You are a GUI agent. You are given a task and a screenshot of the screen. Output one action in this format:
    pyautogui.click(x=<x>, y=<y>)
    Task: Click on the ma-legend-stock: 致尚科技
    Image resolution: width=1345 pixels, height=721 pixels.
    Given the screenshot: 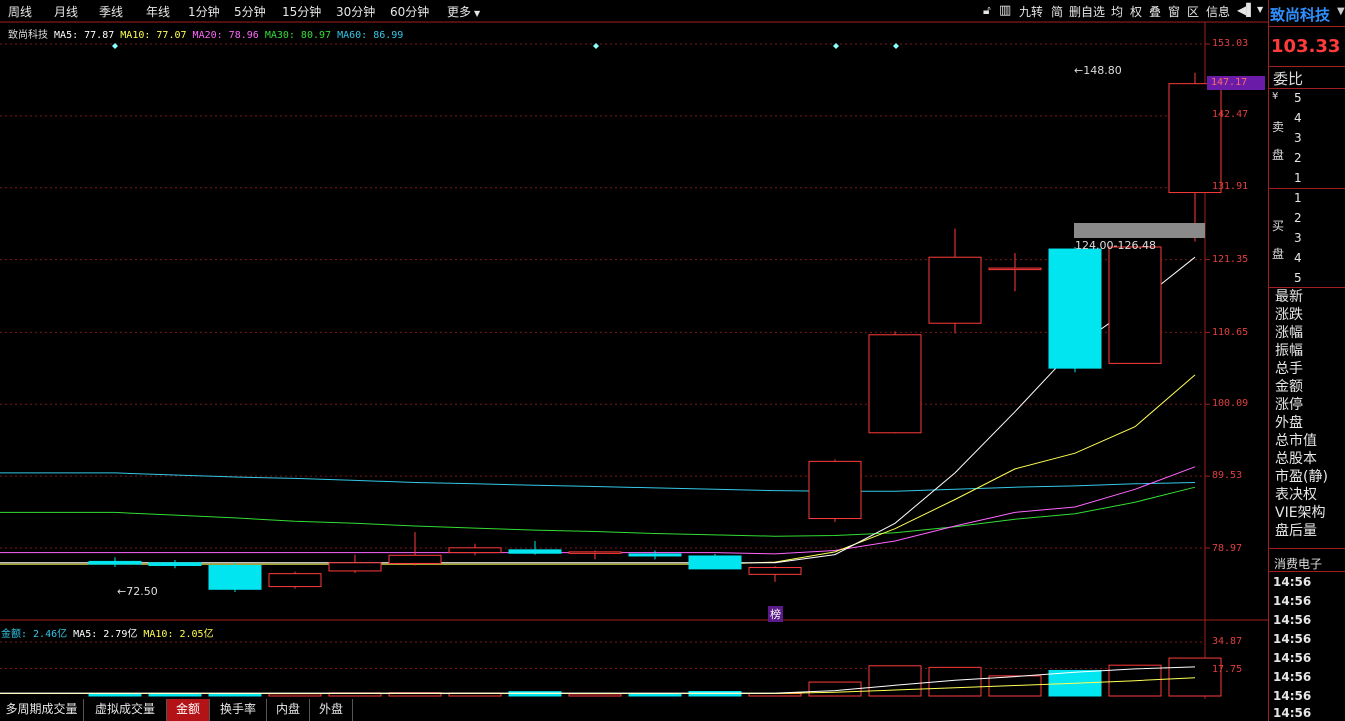 What is the action you would take?
    pyautogui.click(x=28, y=35)
    